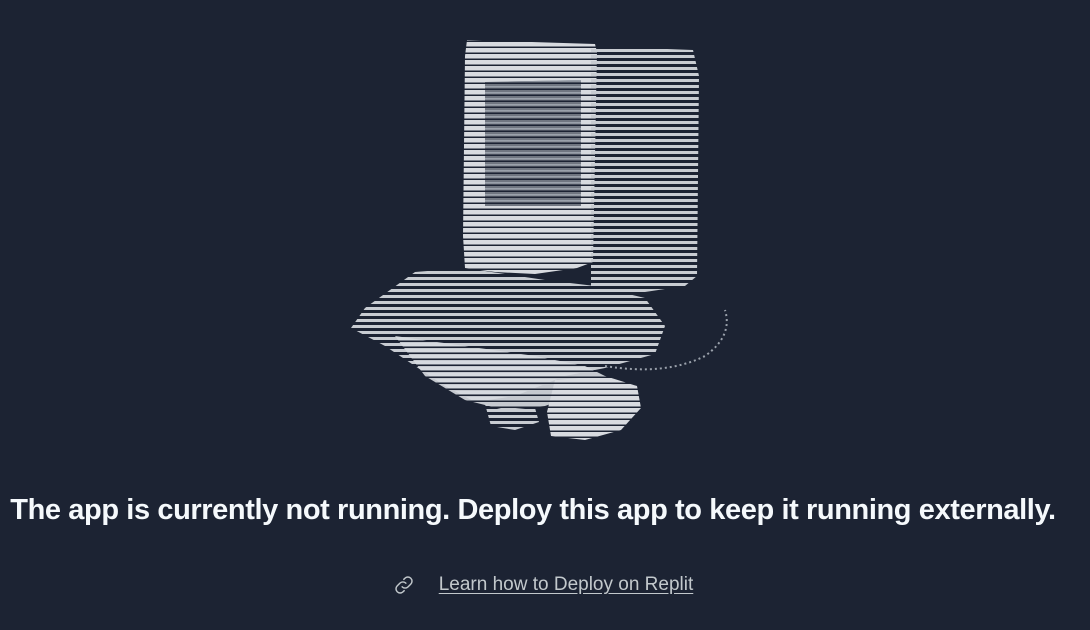 The image size is (1090, 630). I want to click on boot-shaft-right, so click(645, 170).